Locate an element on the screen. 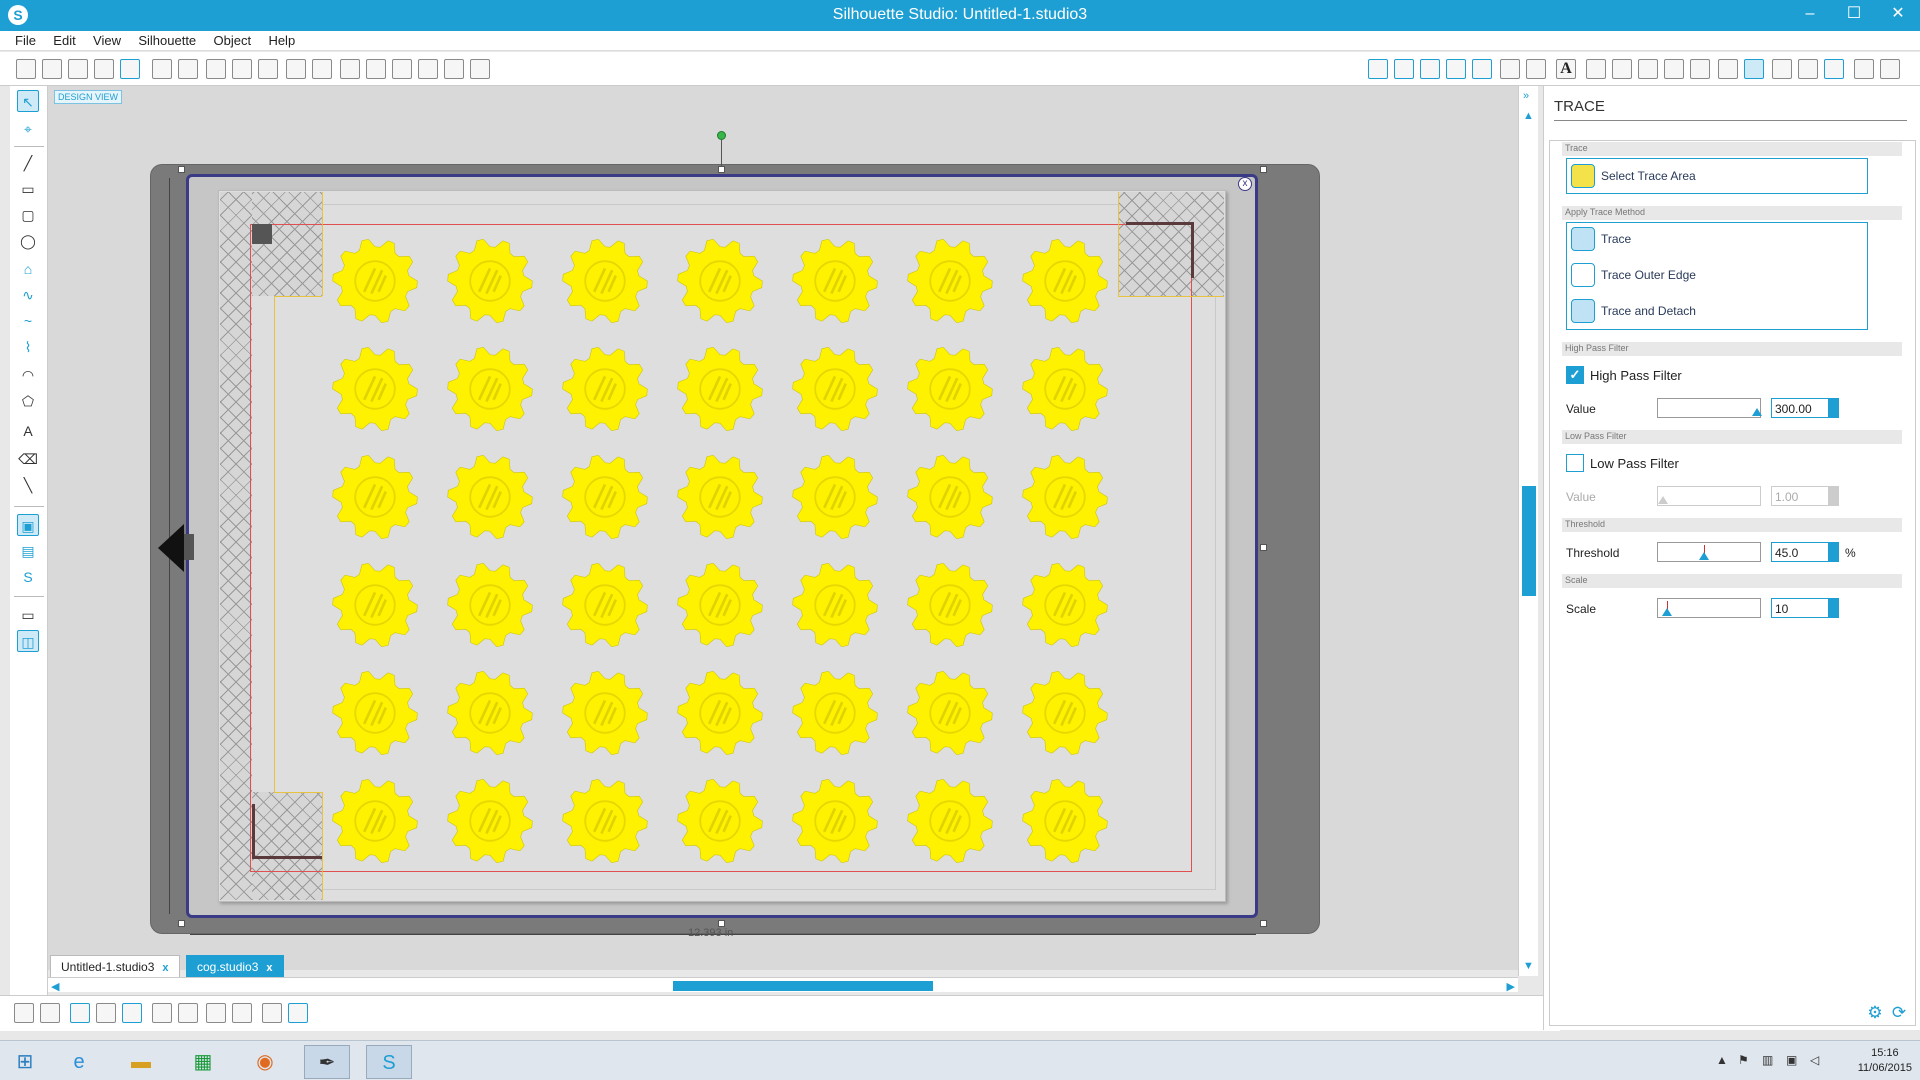  edit-points-icon: ⌖ is located at coordinates (28, 129).